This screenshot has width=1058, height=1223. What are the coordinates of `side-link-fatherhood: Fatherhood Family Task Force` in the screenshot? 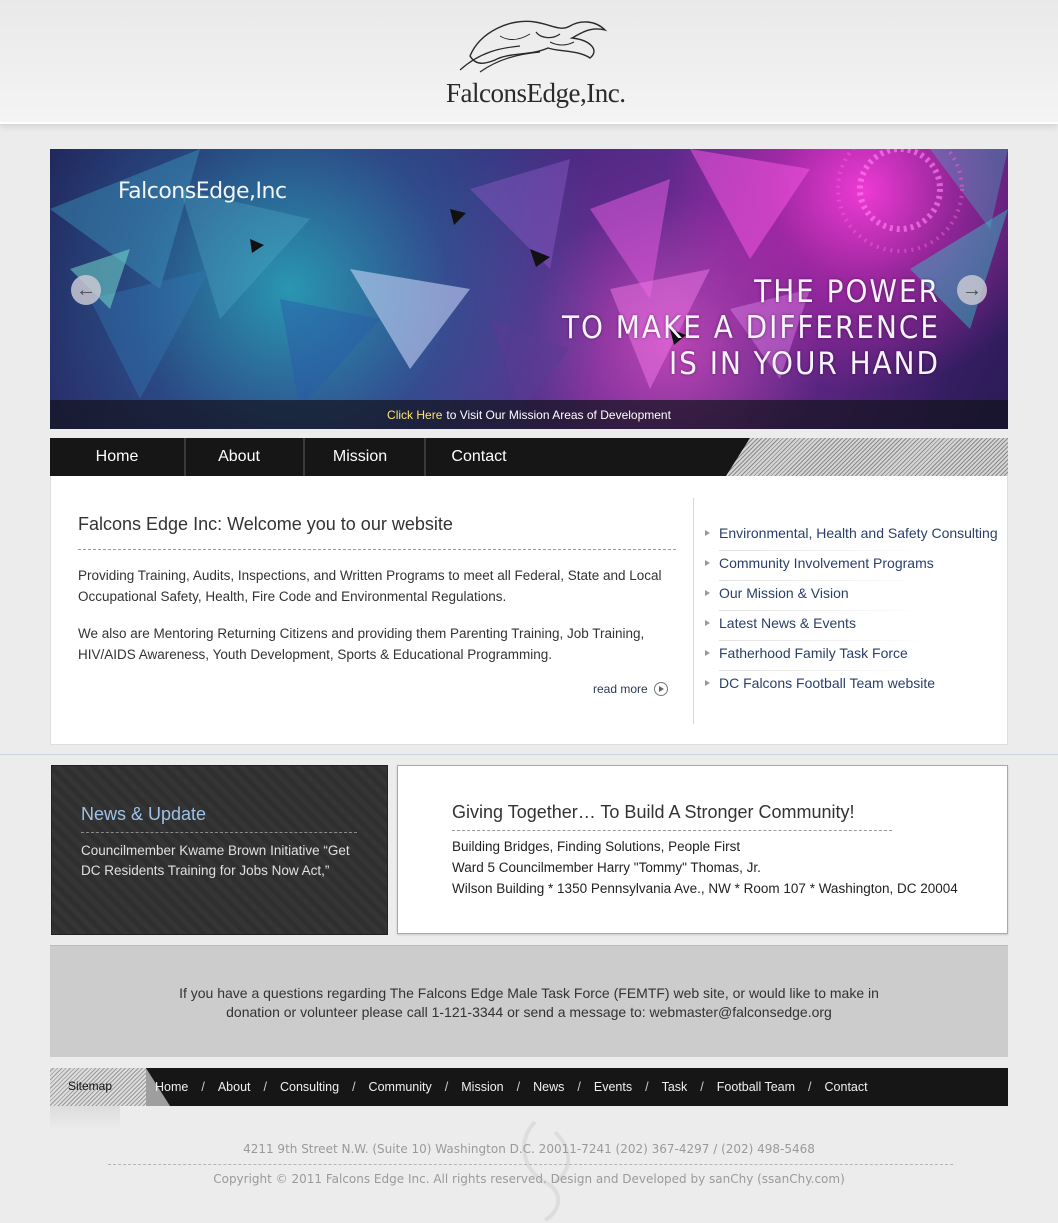 It's located at (845, 659).